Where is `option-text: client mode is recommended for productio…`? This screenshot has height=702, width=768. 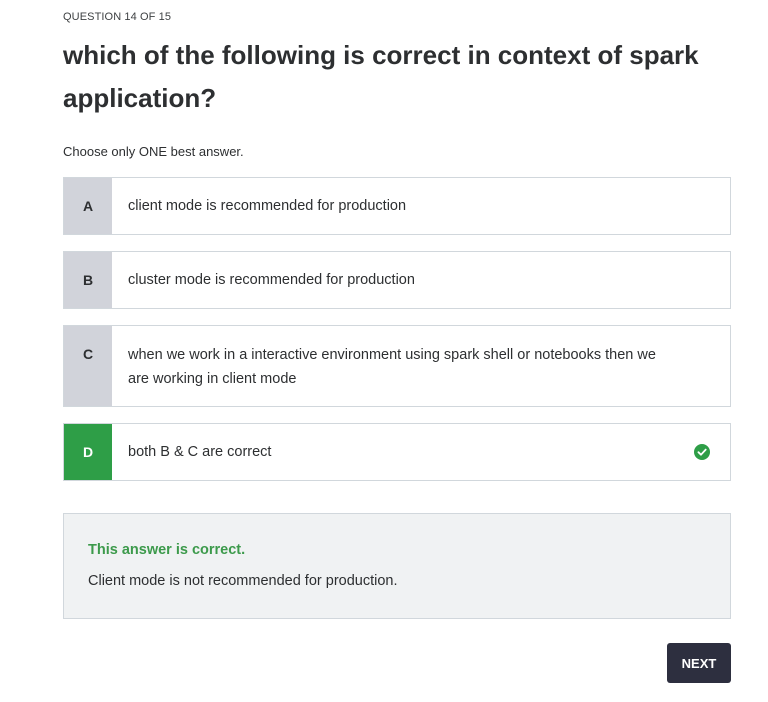
option-text: client mode is recommended for productio… is located at coordinates (267, 206).